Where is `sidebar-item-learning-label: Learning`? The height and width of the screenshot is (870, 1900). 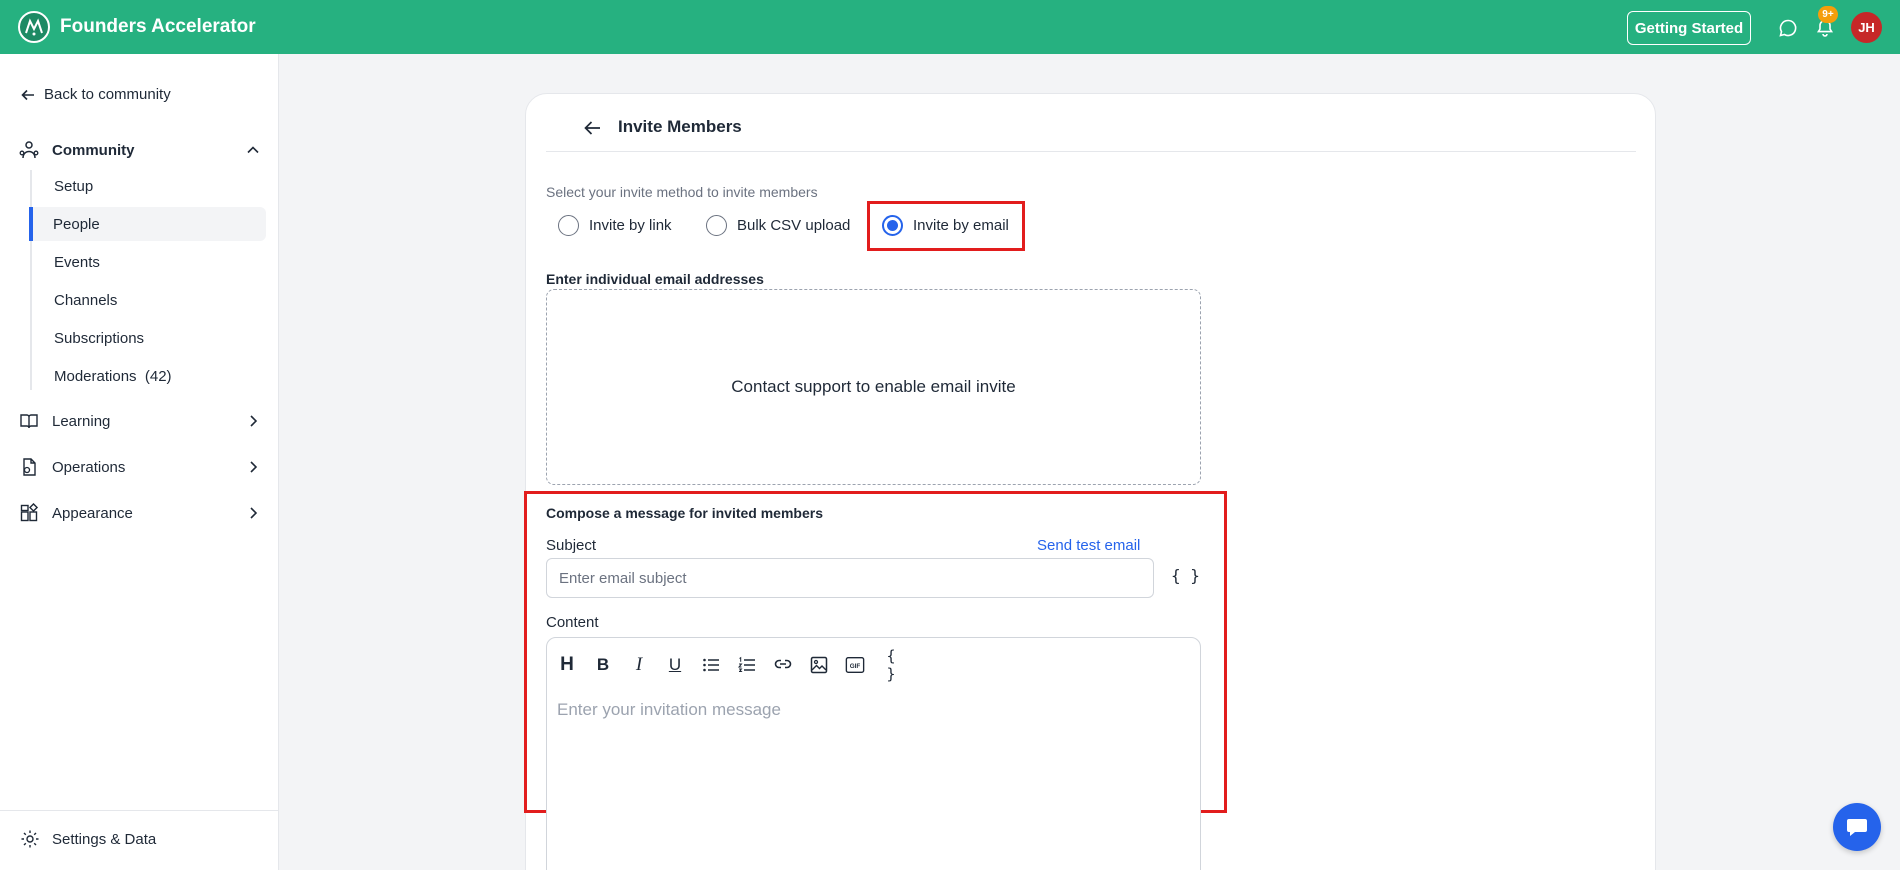
sidebar-item-learning-label: Learning is located at coordinates (81, 421).